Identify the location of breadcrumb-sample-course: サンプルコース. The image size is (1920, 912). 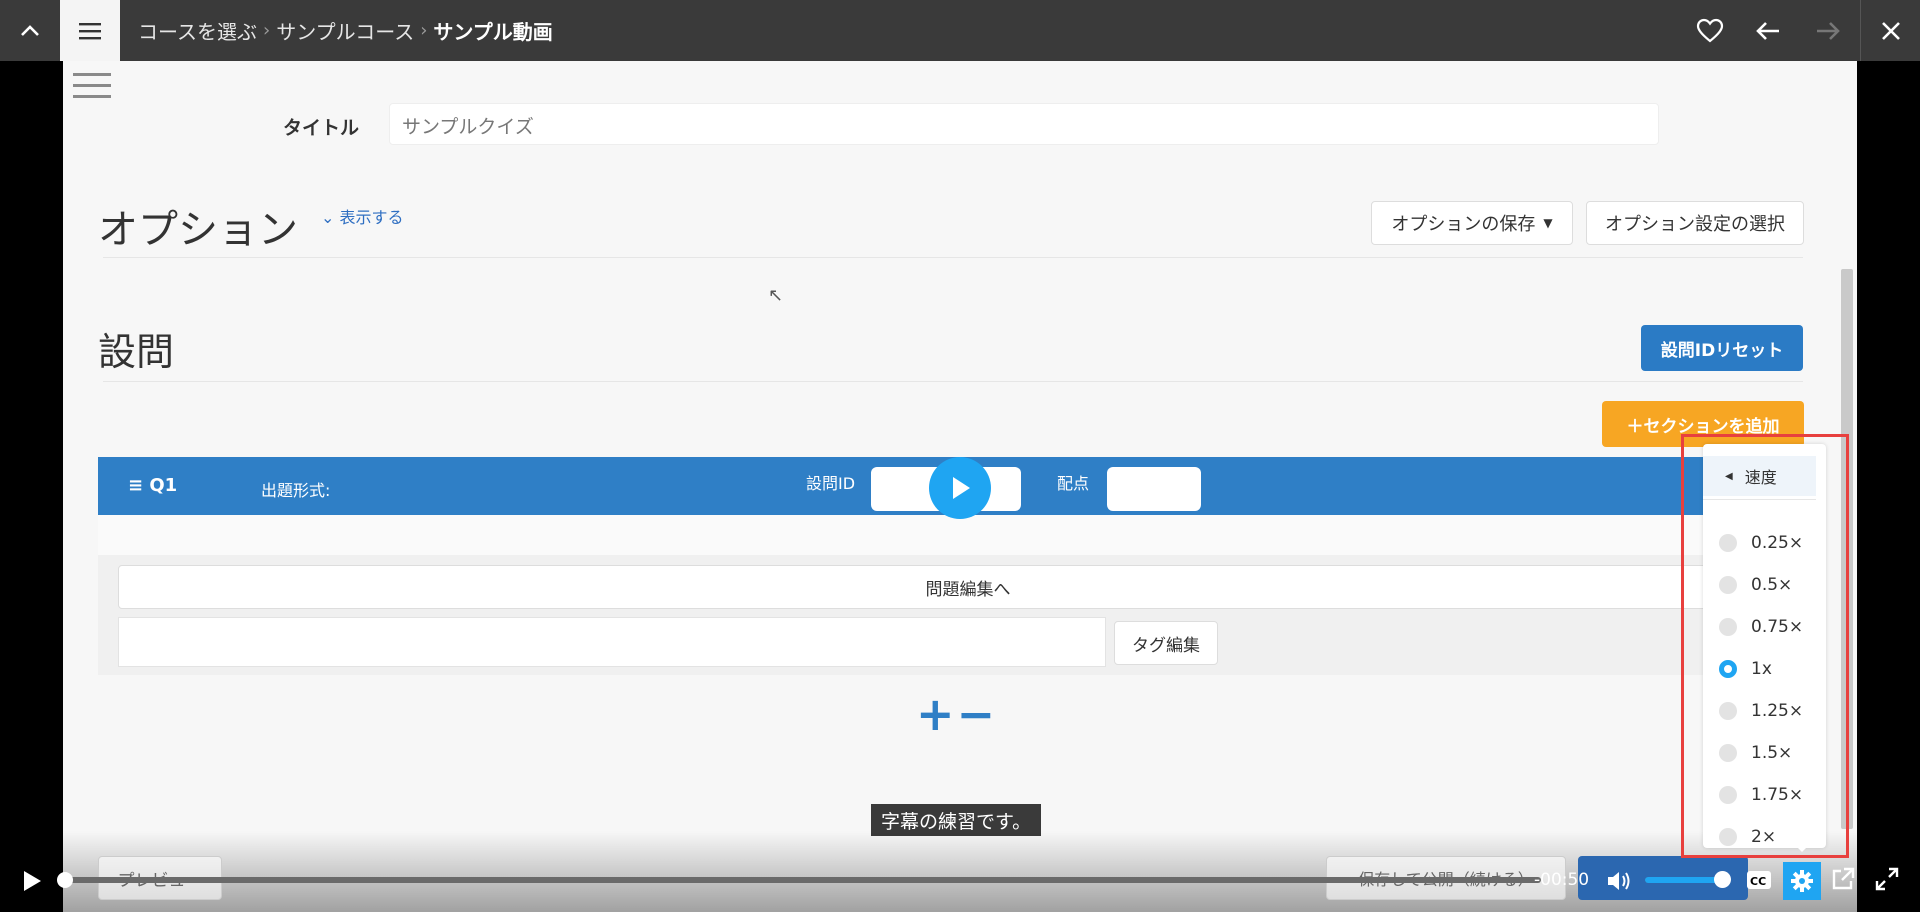
(345, 30).